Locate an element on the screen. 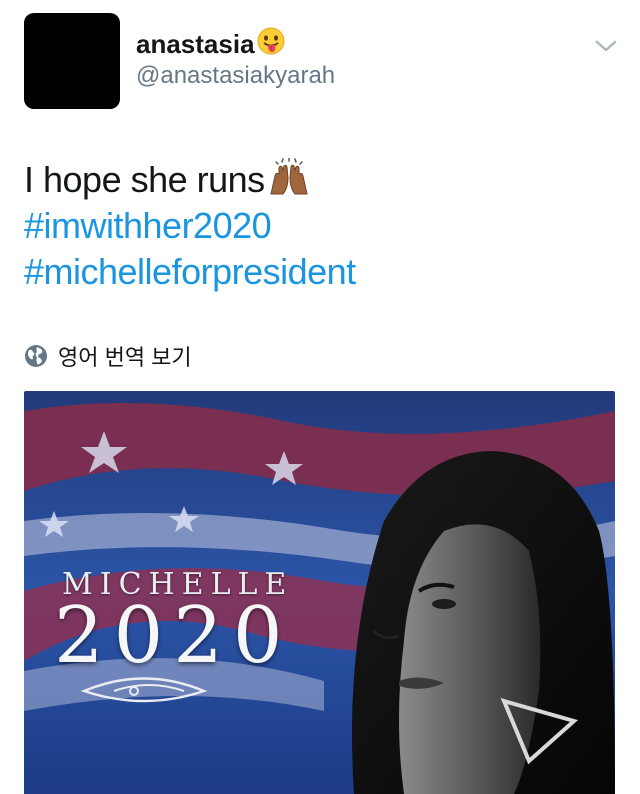  hashtag-link: #imwithher2020 is located at coordinates (190, 227).